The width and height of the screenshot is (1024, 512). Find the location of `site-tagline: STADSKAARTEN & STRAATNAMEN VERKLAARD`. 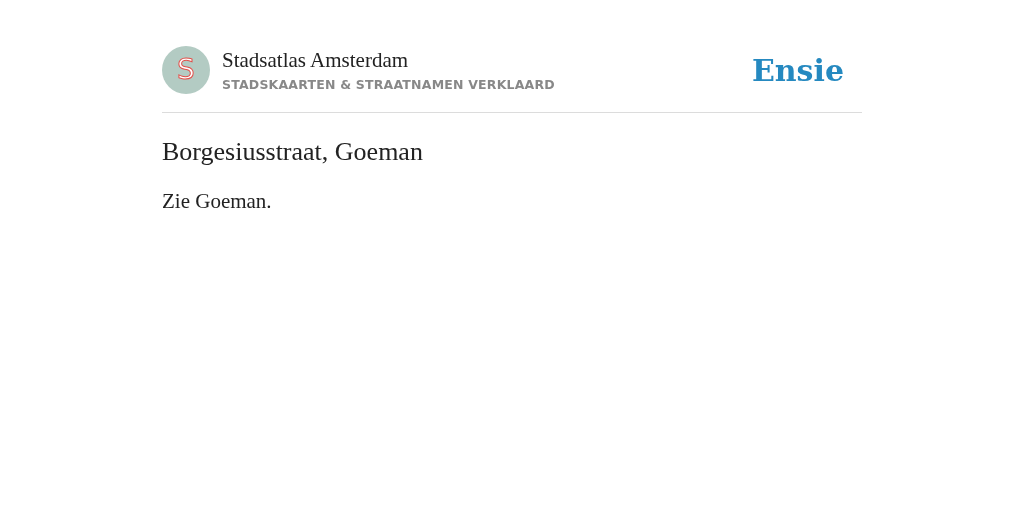

site-tagline: STADSKAARTEN & STRAATNAMEN VERKLAARD is located at coordinates (389, 84).